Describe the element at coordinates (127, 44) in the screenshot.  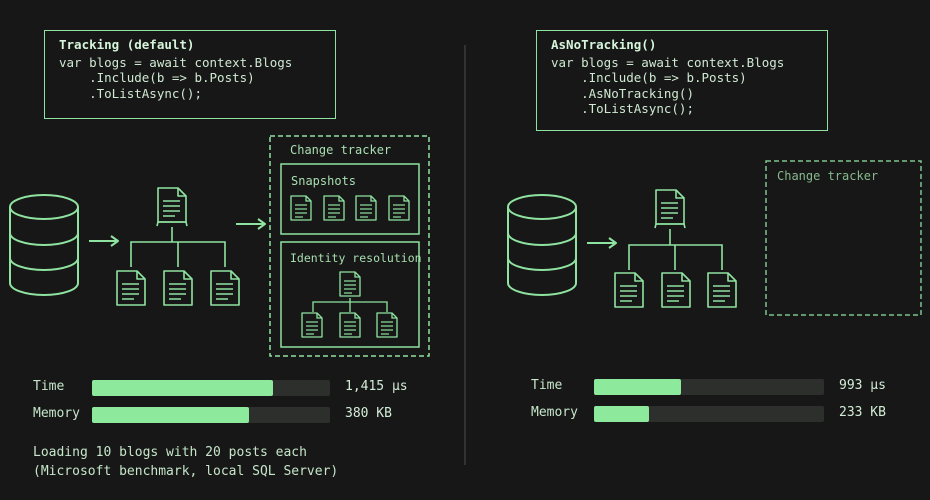
I see `code-title: Tracking (default)` at that location.